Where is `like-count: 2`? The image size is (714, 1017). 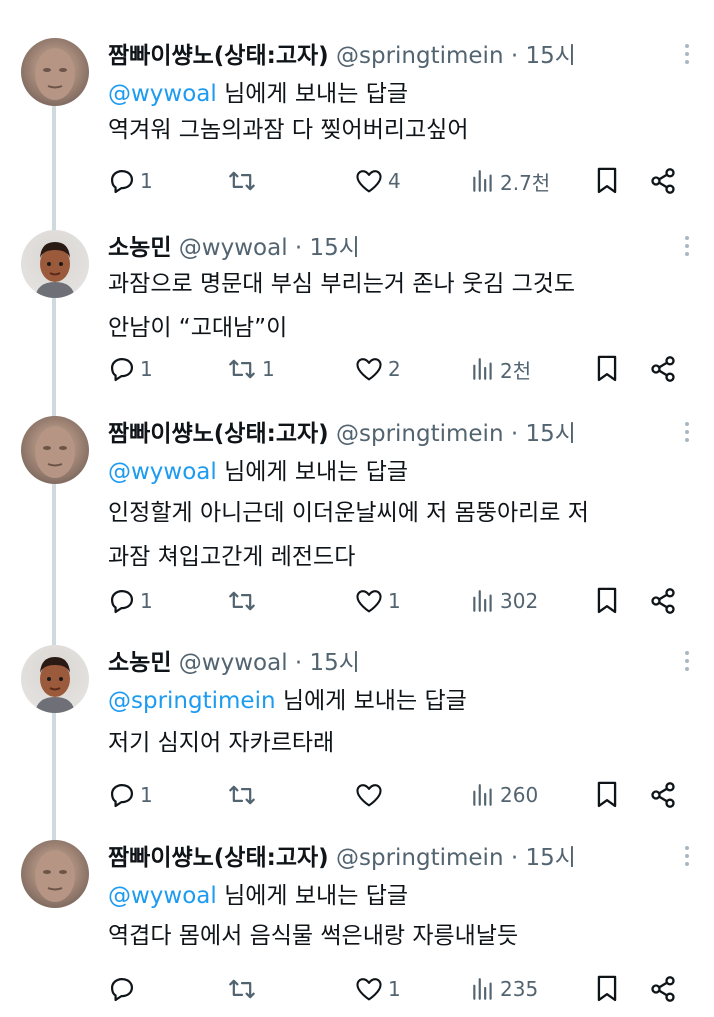
like-count: 2 is located at coordinates (394, 369).